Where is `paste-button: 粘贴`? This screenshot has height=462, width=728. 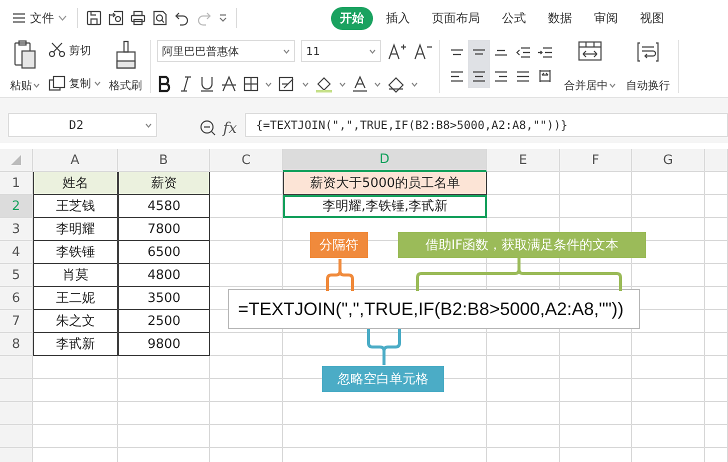
paste-button: 粘贴 is located at coordinates (25, 66).